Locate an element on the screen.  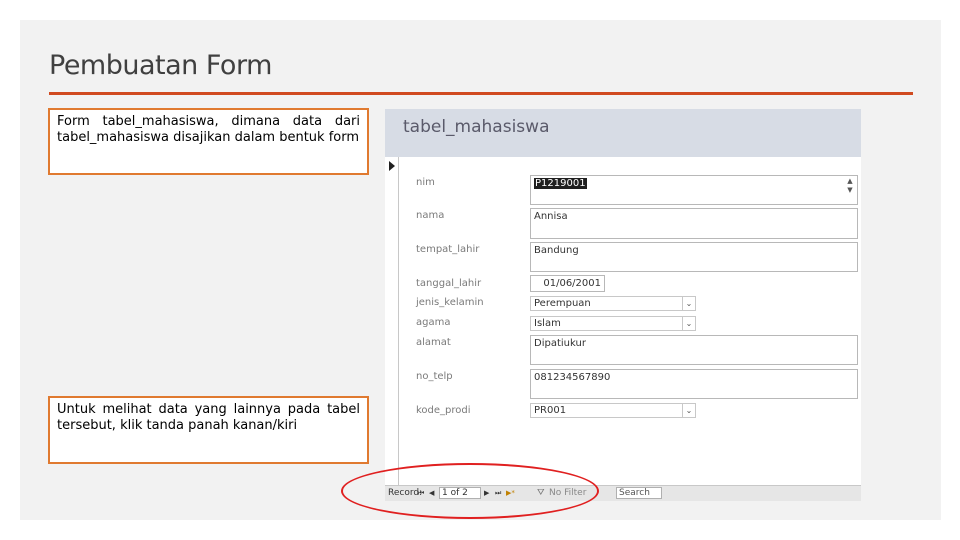
combo-agama-value: Islam is located at coordinates (547, 323).